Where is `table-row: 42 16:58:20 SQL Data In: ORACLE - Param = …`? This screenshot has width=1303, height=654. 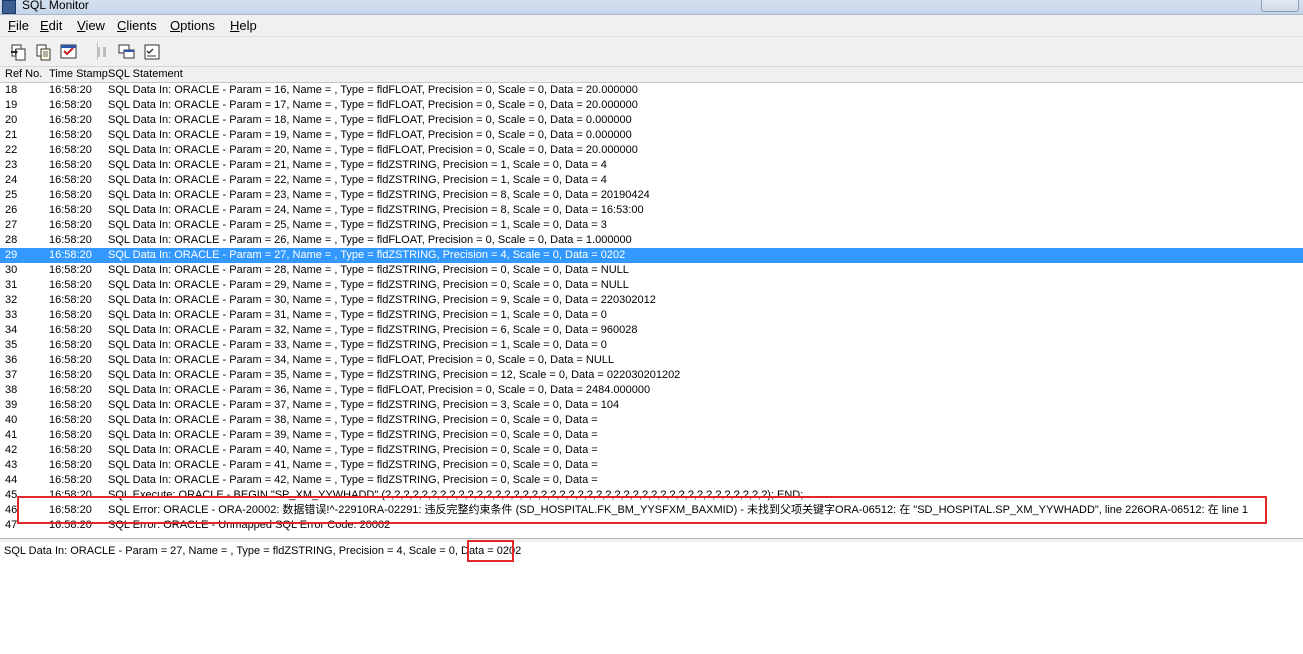 table-row: 42 16:58:20 SQL Data In: ORACLE - Param = … is located at coordinates (651, 450).